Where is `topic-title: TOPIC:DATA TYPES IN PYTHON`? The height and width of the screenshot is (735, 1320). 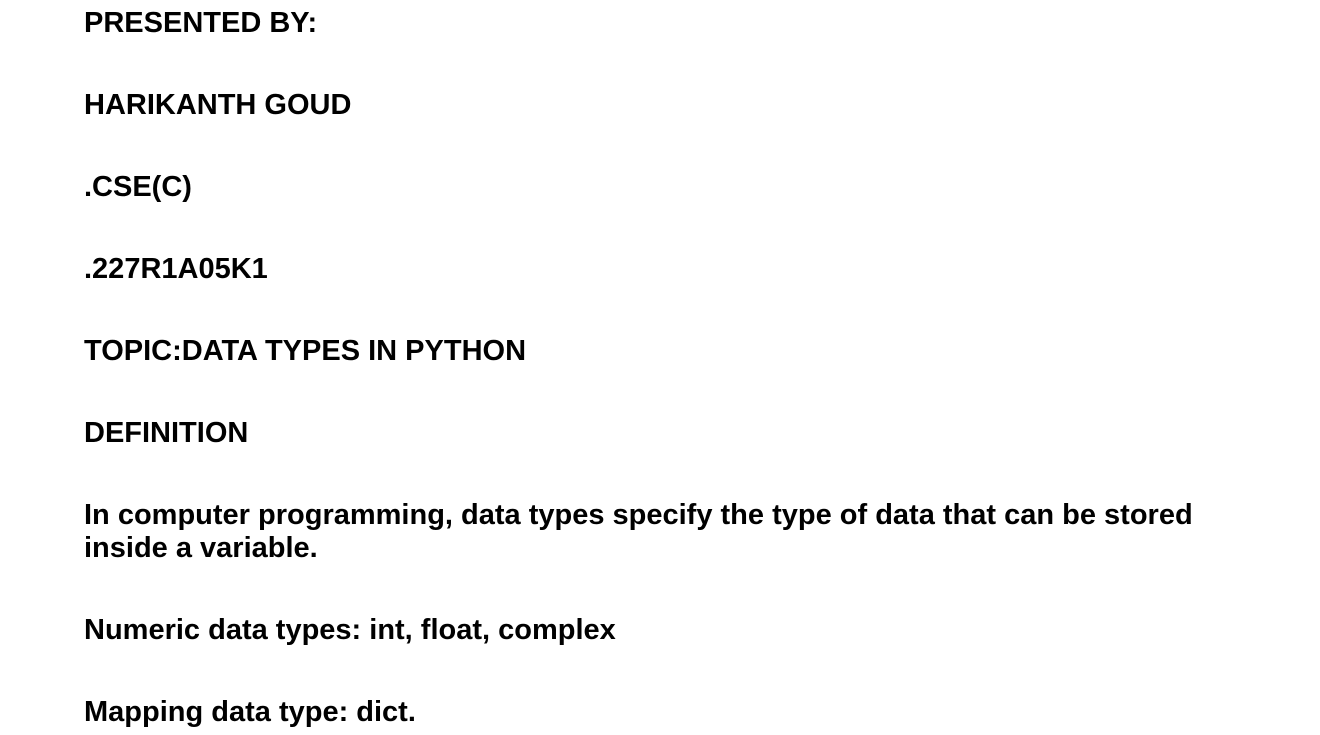
topic-title: TOPIC:DATA TYPES IN PYTHON is located at coordinates (305, 351).